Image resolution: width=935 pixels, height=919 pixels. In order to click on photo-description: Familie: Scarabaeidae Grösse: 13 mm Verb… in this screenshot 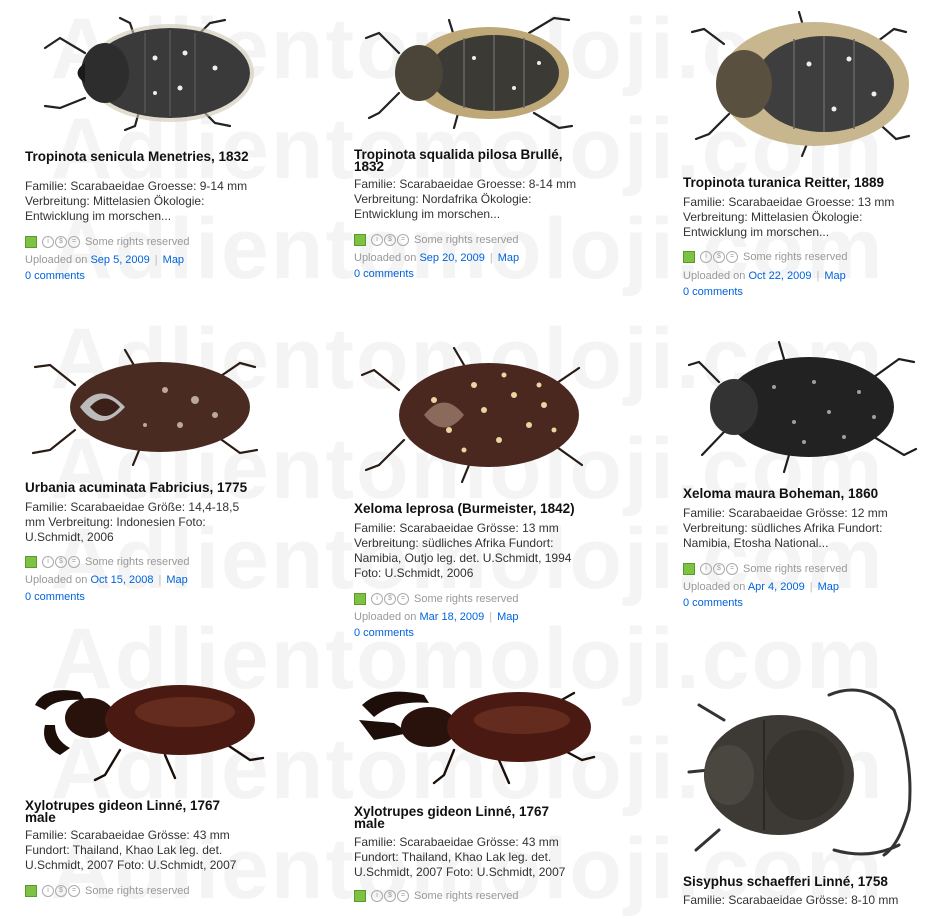, I will do `click(463, 550)`.